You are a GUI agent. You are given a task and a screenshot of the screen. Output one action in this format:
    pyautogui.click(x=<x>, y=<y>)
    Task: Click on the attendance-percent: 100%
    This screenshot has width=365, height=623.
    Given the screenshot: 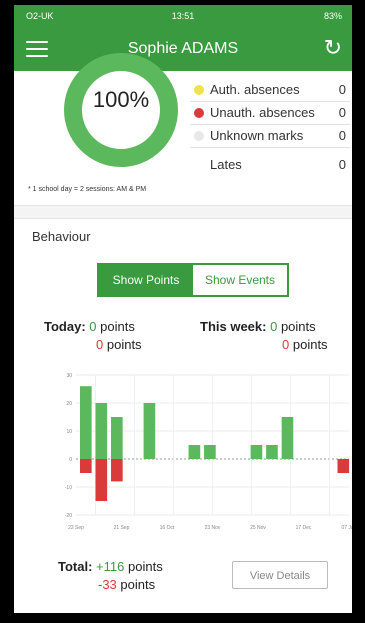 What is the action you would take?
    pyautogui.click(x=121, y=99)
    